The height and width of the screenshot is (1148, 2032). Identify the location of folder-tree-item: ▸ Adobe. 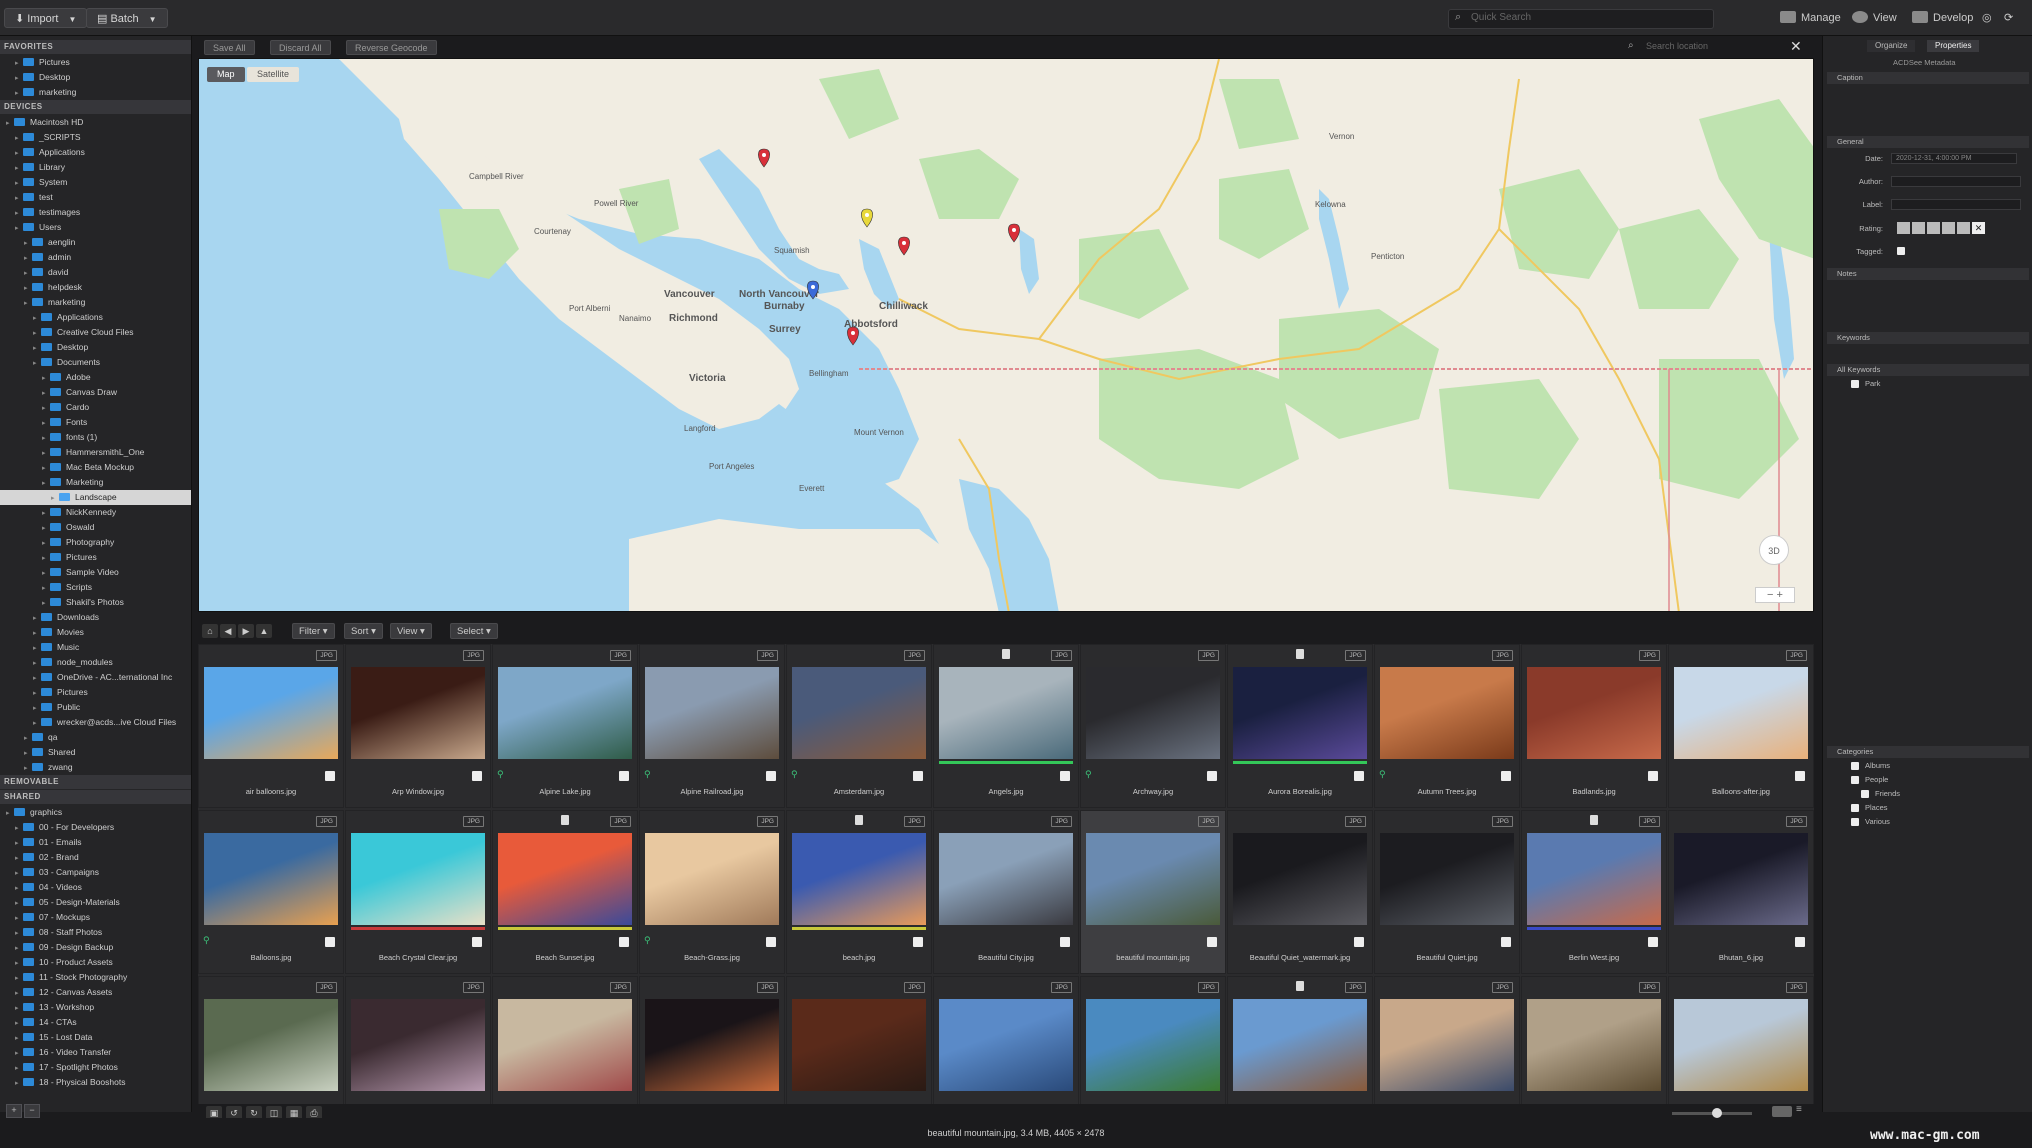
(95, 378).